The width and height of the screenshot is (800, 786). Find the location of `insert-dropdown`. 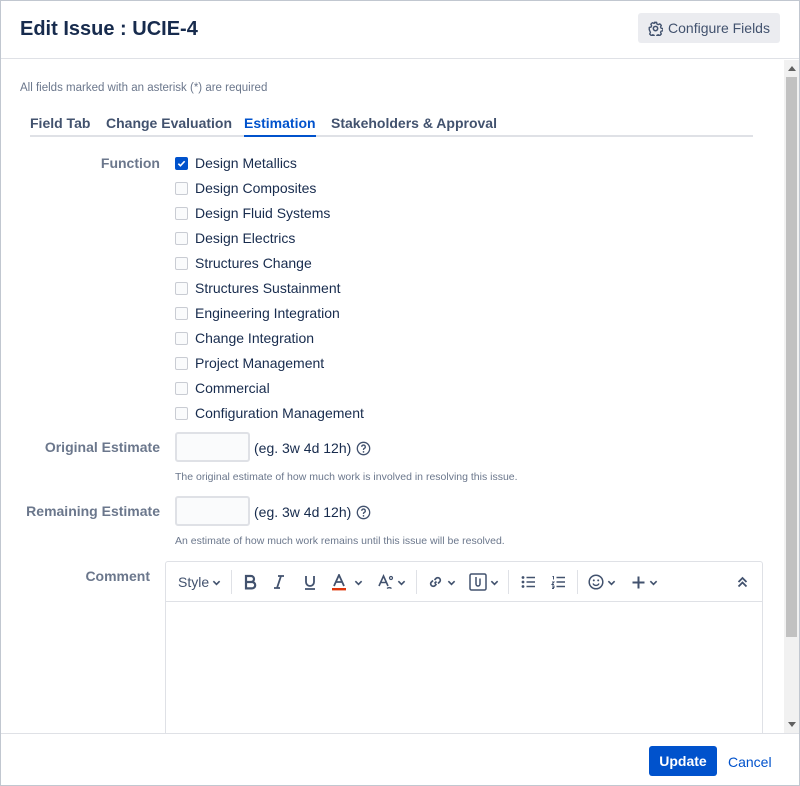

insert-dropdown is located at coordinates (644, 582).